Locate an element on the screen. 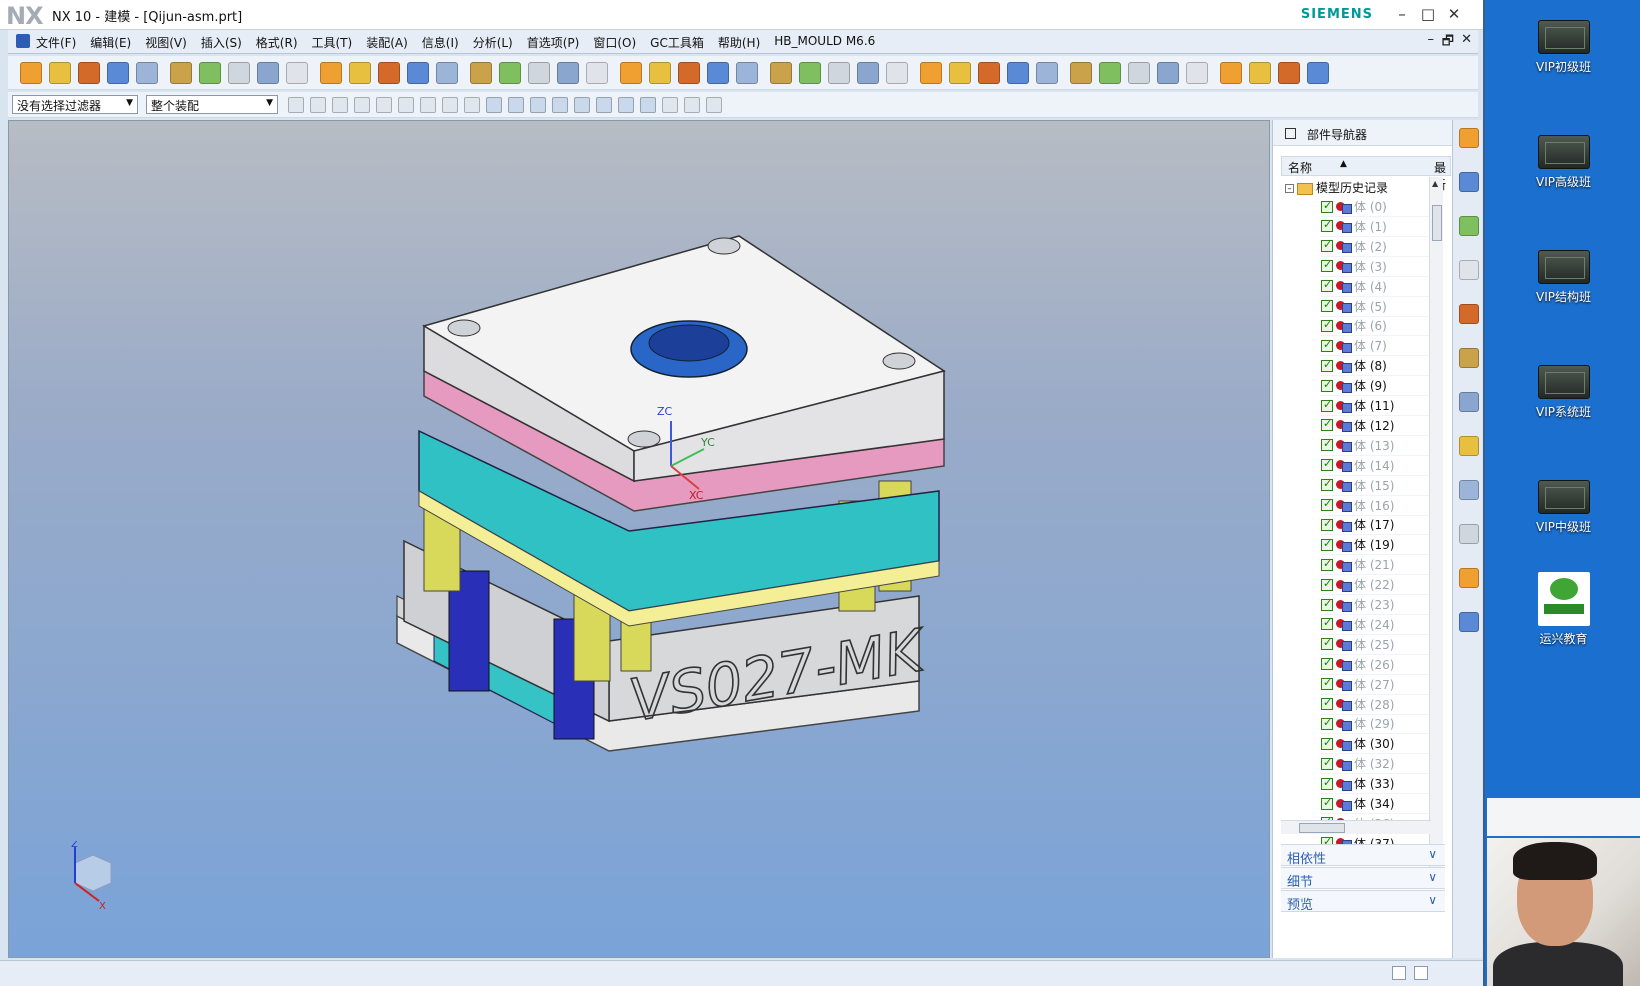 The width and height of the screenshot is (1640, 986). menu-preferences: 首选项(P) is located at coordinates (553, 42).